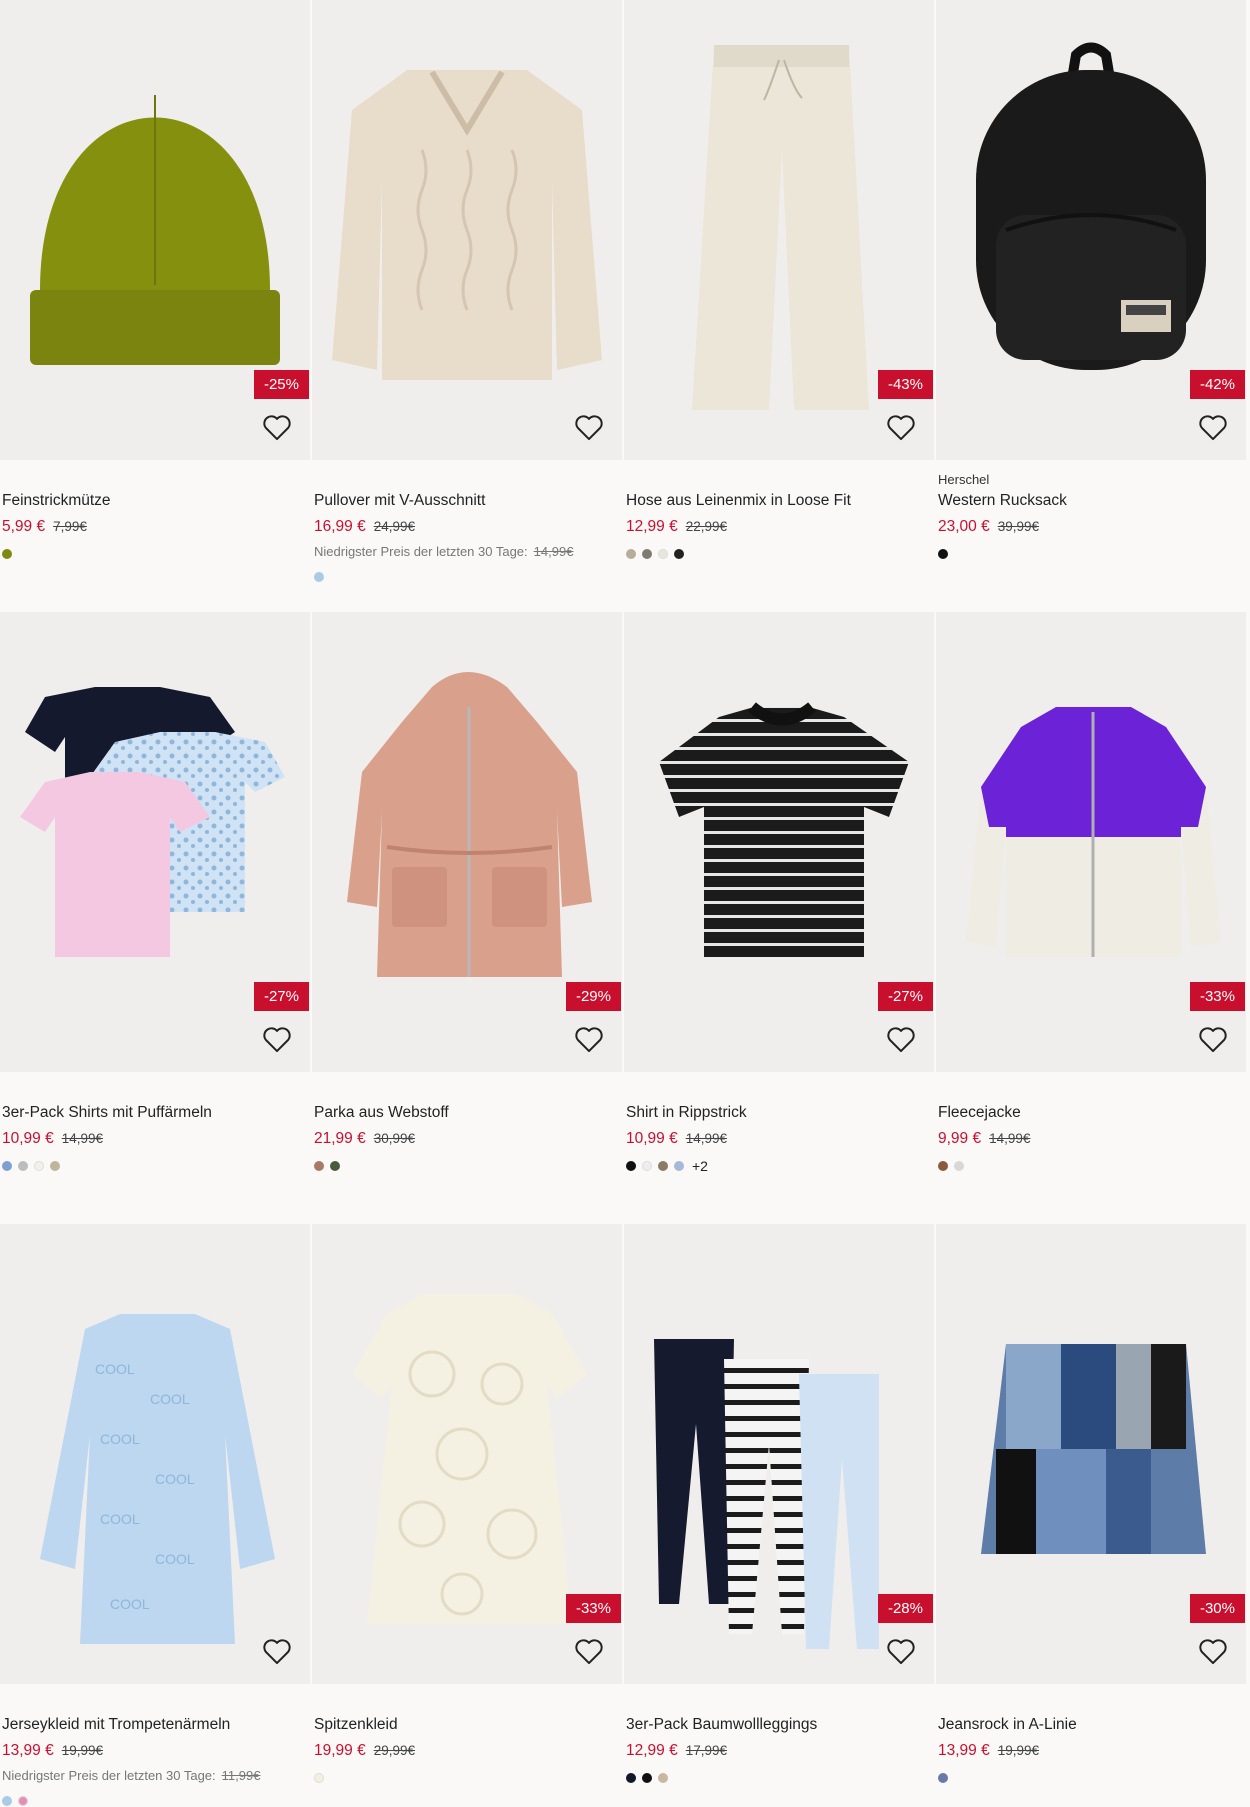  What do you see at coordinates (155, 1113) in the screenshot?
I see `product-name: 3er-Pack Shirts mit Puffärmeln` at bounding box center [155, 1113].